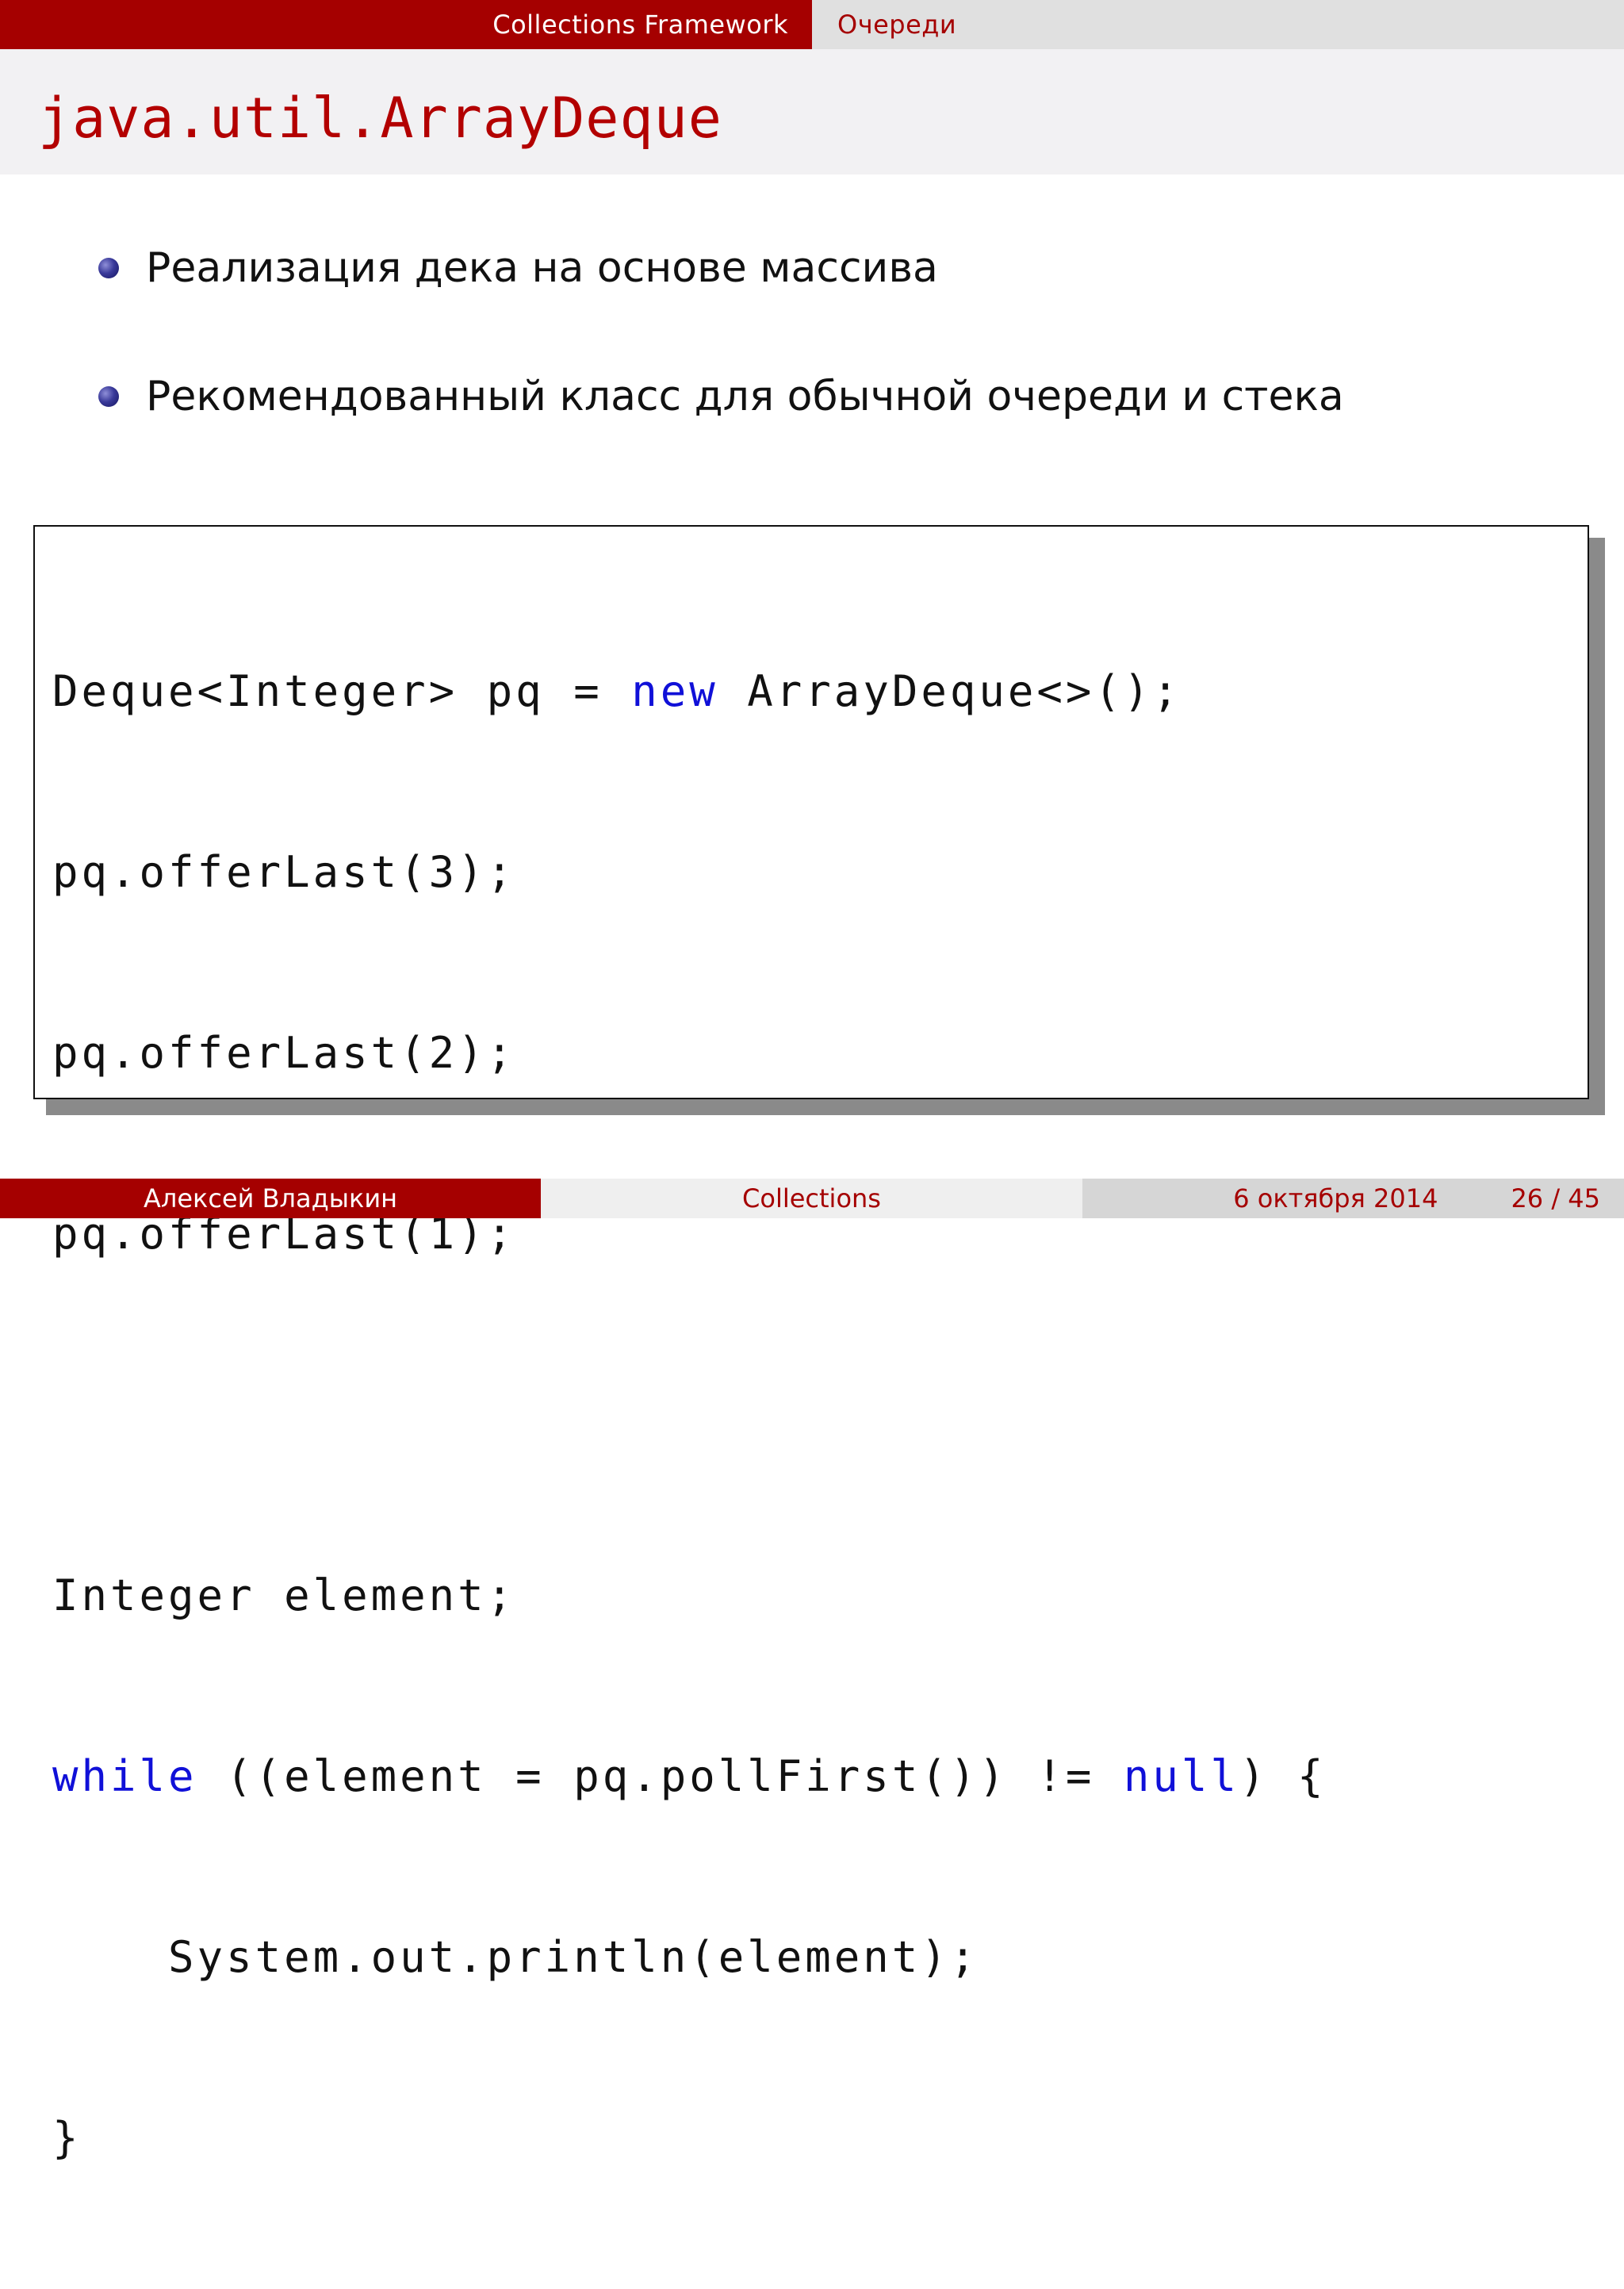  I want to click on code-line: pq.offerLast(2);, so click(689, 1053).